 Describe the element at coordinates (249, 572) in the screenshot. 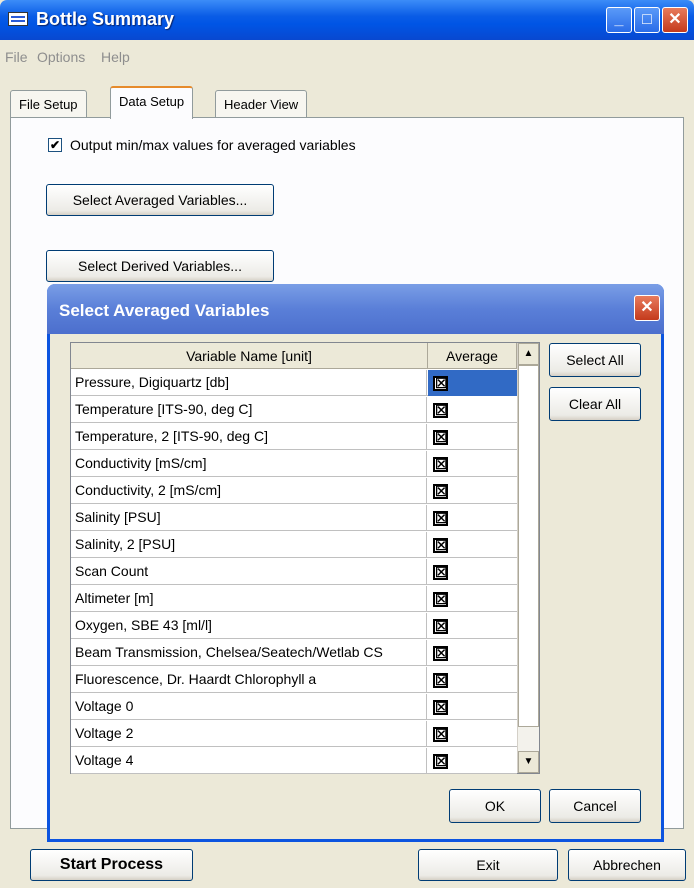

I see `variable-name-cell: Scan Count` at that location.